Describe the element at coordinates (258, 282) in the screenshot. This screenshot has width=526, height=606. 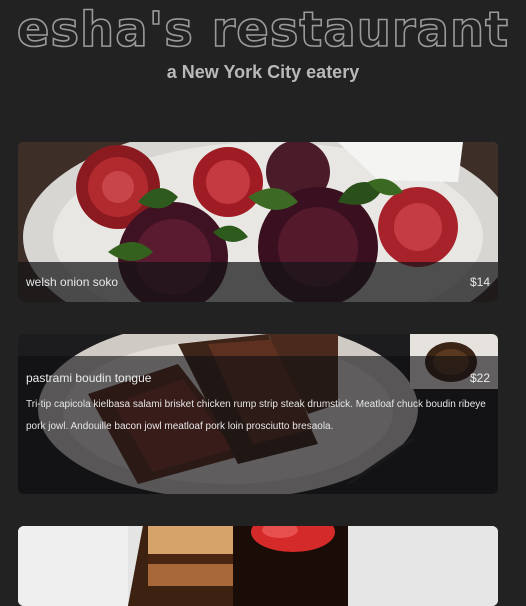
I see `menu-item-caption: welsh onion soko $14` at that location.